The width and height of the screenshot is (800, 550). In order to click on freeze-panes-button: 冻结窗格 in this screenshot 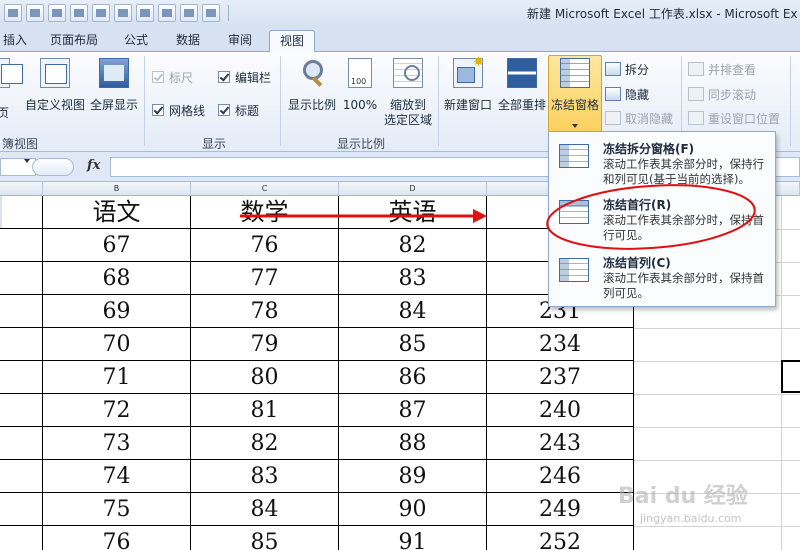, I will do `click(575, 94)`.